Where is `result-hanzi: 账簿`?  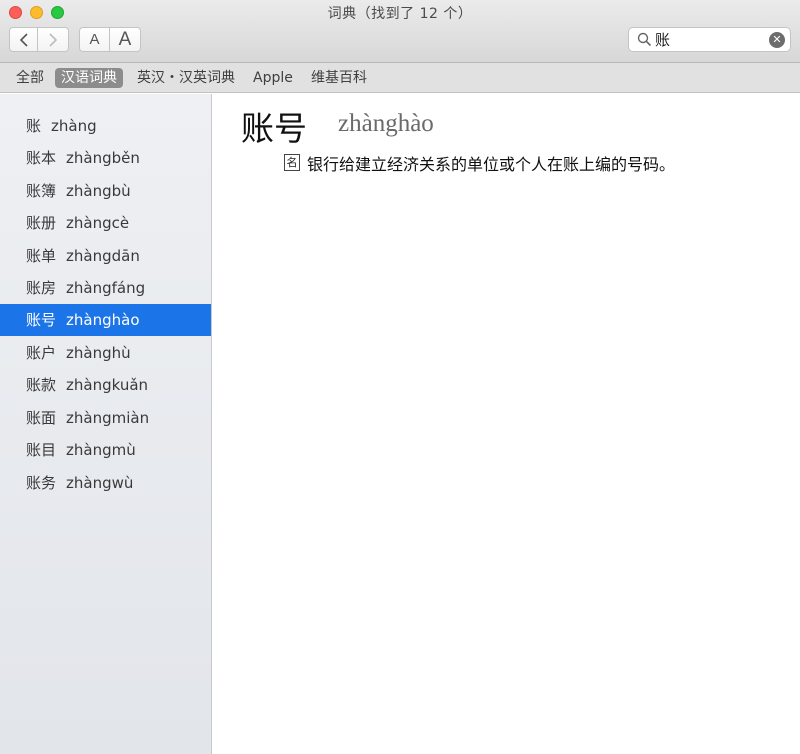 result-hanzi: 账簿 is located at coordinates (41, 191).